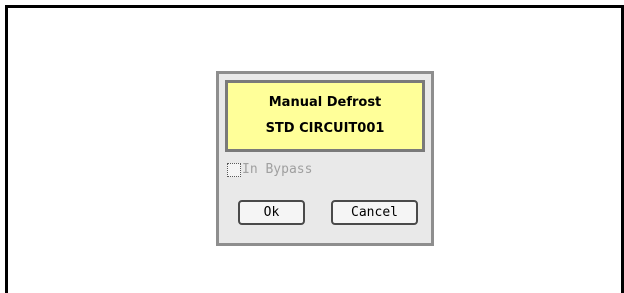 The height and width of the screenshot is (293, 624). Describe the element at coordinates (234, 170) in the screenshot. I see `in-bypass-checkbox` at that location.